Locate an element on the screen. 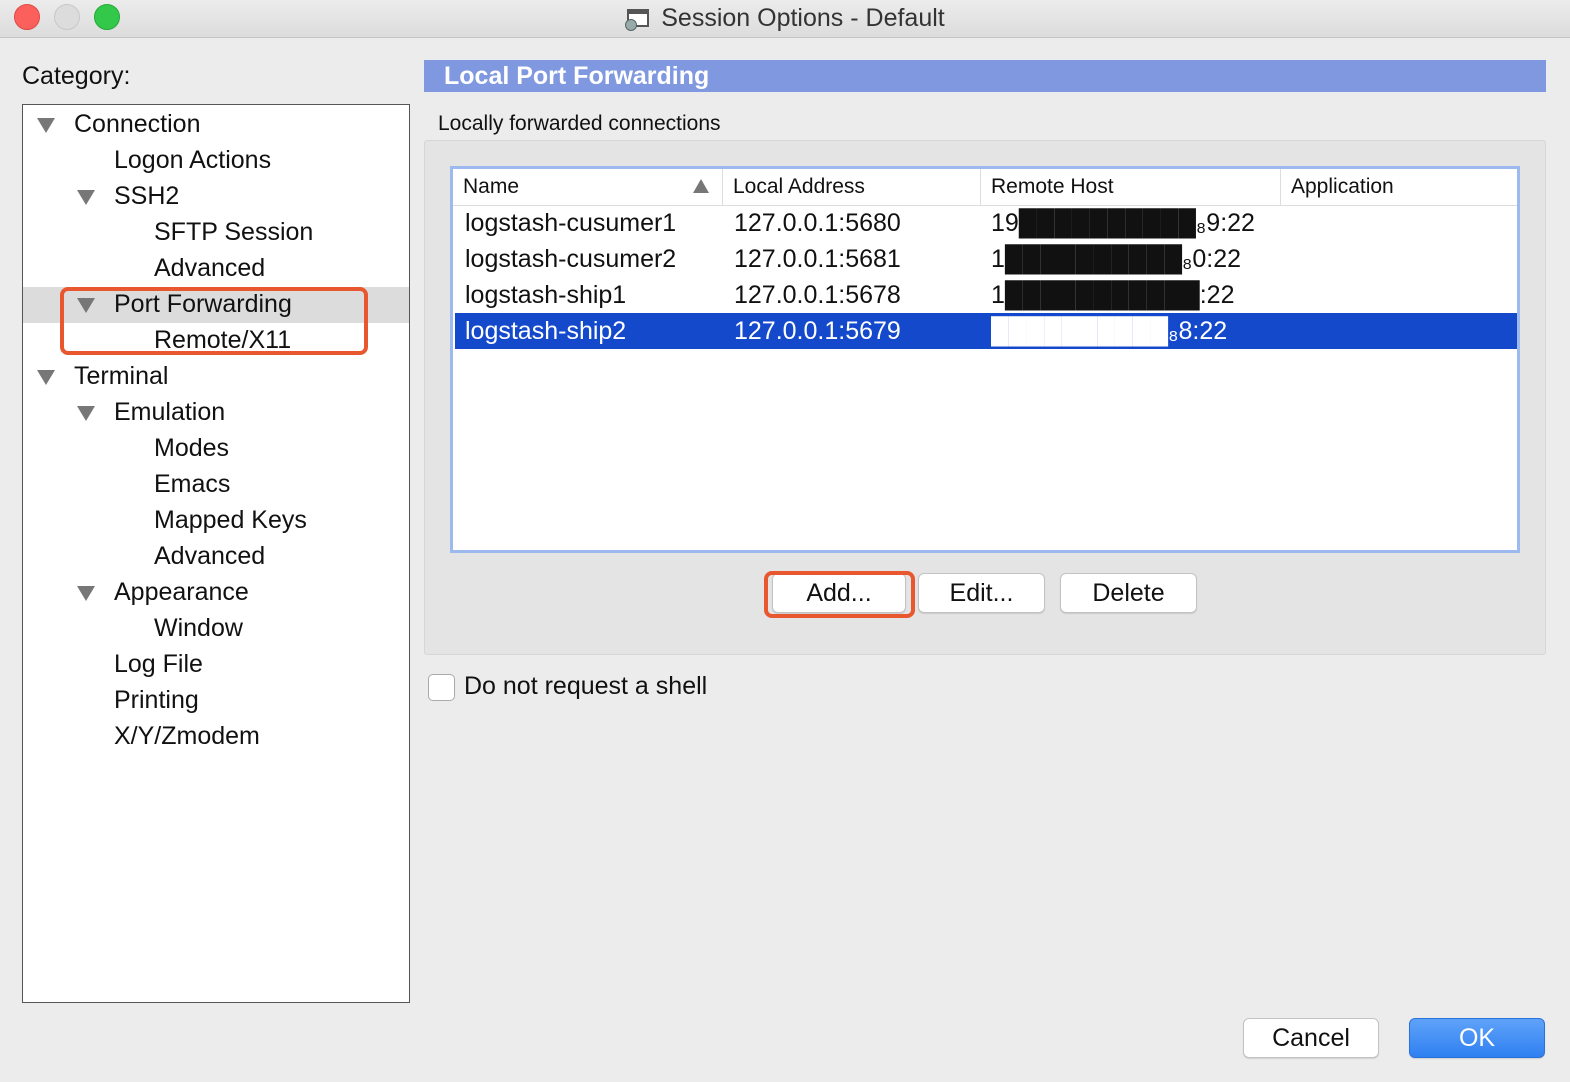 This screenshot has width=1570, height=1082. do-not-request-shell-checkbox is located at coordinates (441, 687).